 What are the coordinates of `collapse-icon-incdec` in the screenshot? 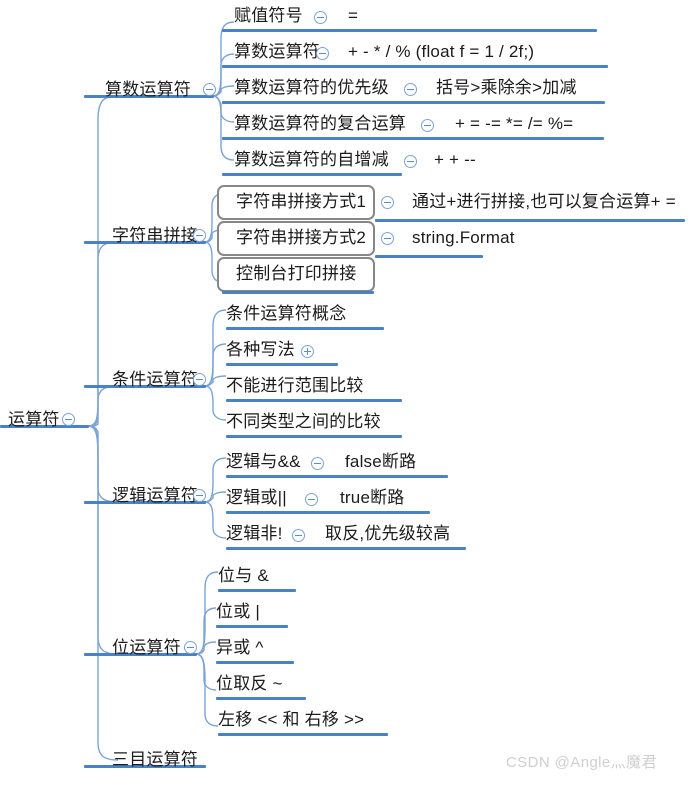 It's located at (410, 161).